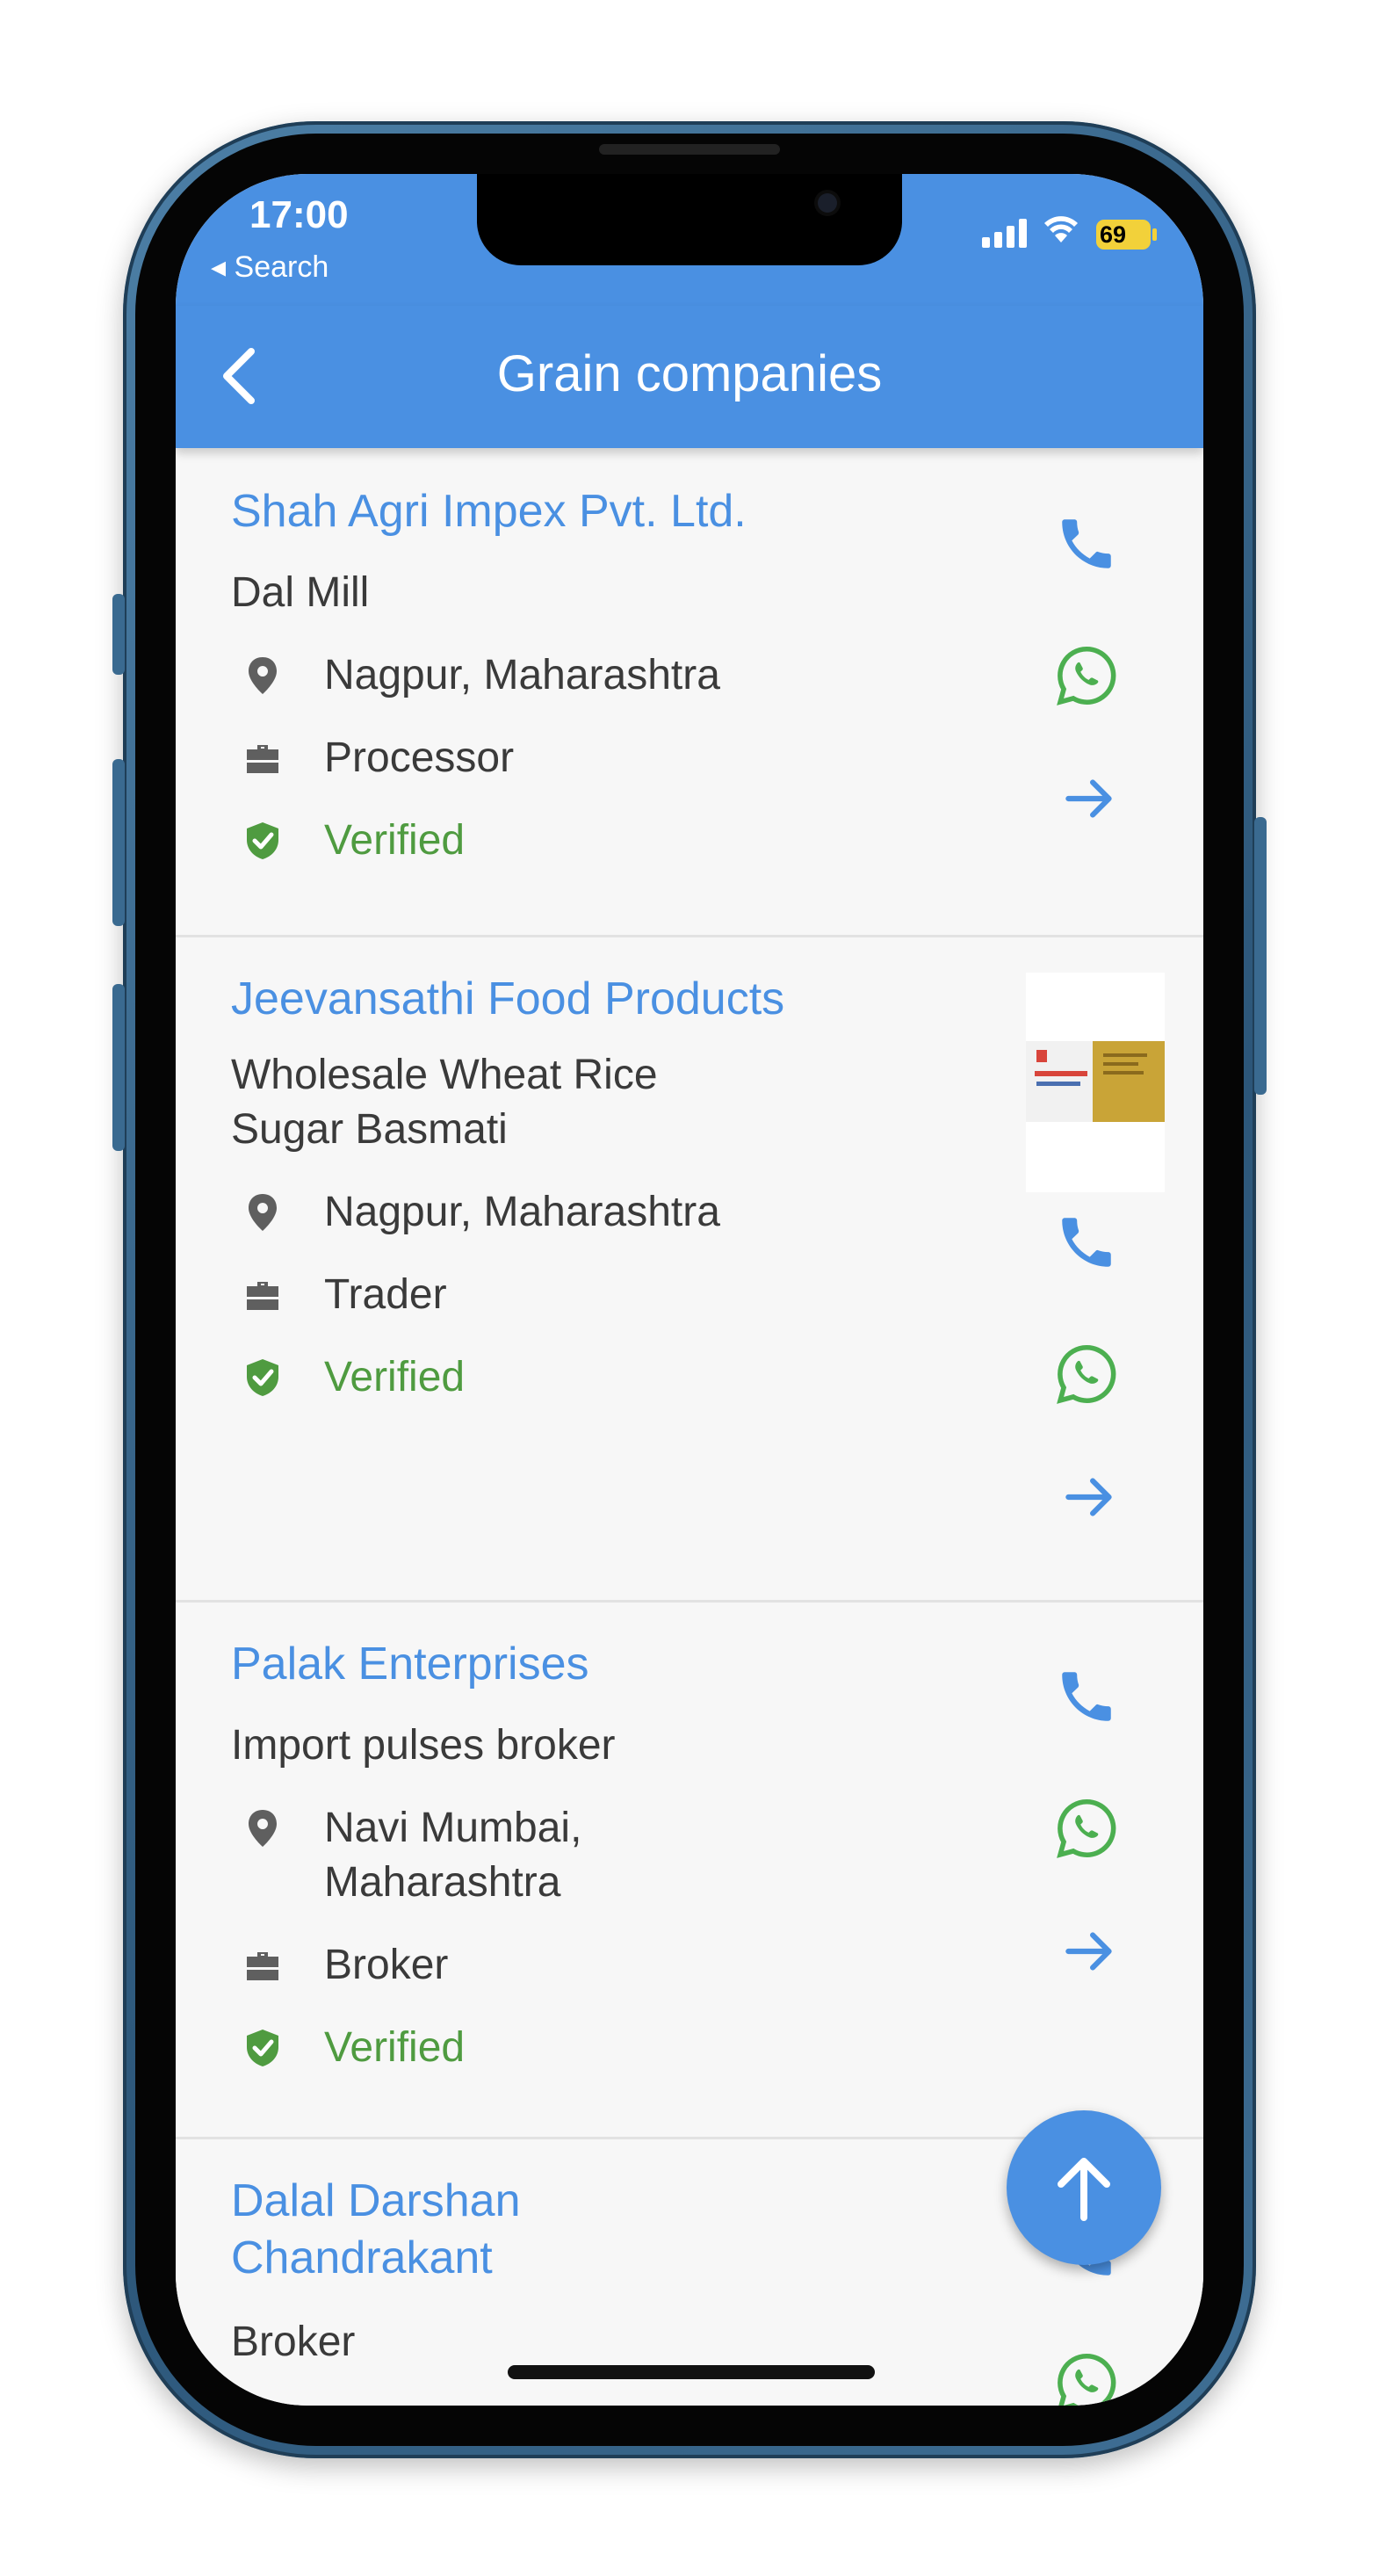 This screenshot has width=1379, height=2576. What do you see at coordinates (489, 511) in the screenshot?
I see `company-name: Shah Agri Impex Pvt. Ltd.` at bounding box center [489, 511].